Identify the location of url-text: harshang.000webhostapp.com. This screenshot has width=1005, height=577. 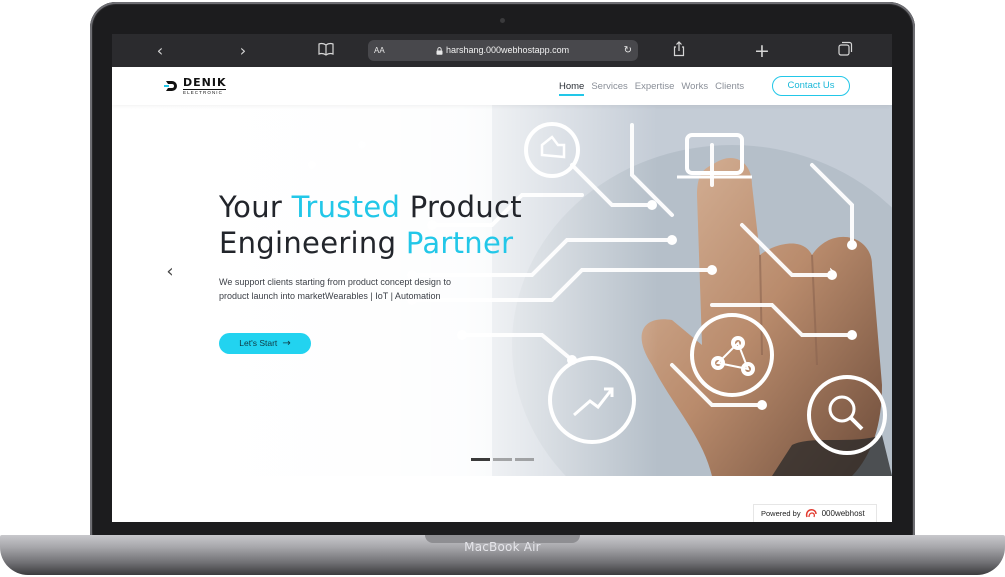
(508, 50).